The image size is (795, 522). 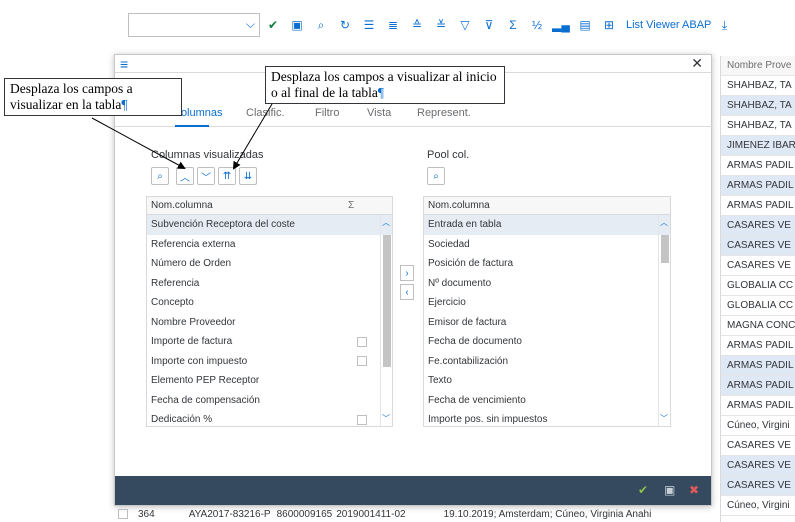 What do you see at coordinates (547, 264) in the screenshot?
I see `list-item: Posición de factura` at bounding box center [547, 264].